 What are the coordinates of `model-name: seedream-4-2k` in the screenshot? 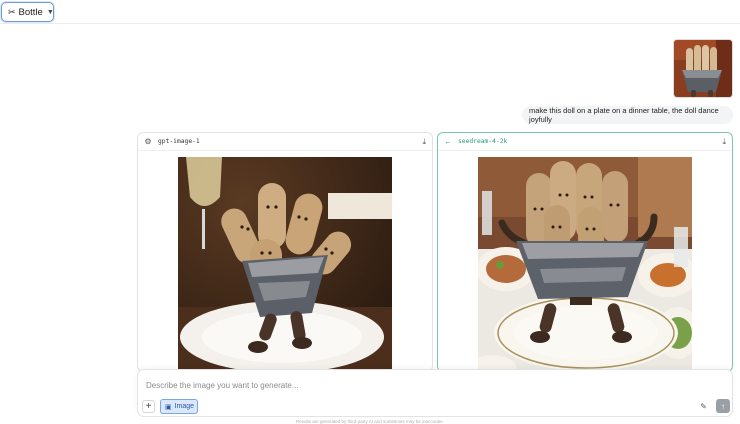 It's located at (483, 141).